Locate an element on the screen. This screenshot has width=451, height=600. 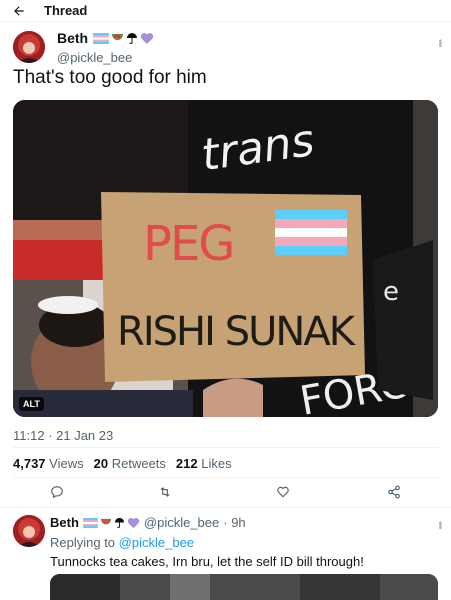
replying-prefix: Replying to is located at coordinates (83, 542).